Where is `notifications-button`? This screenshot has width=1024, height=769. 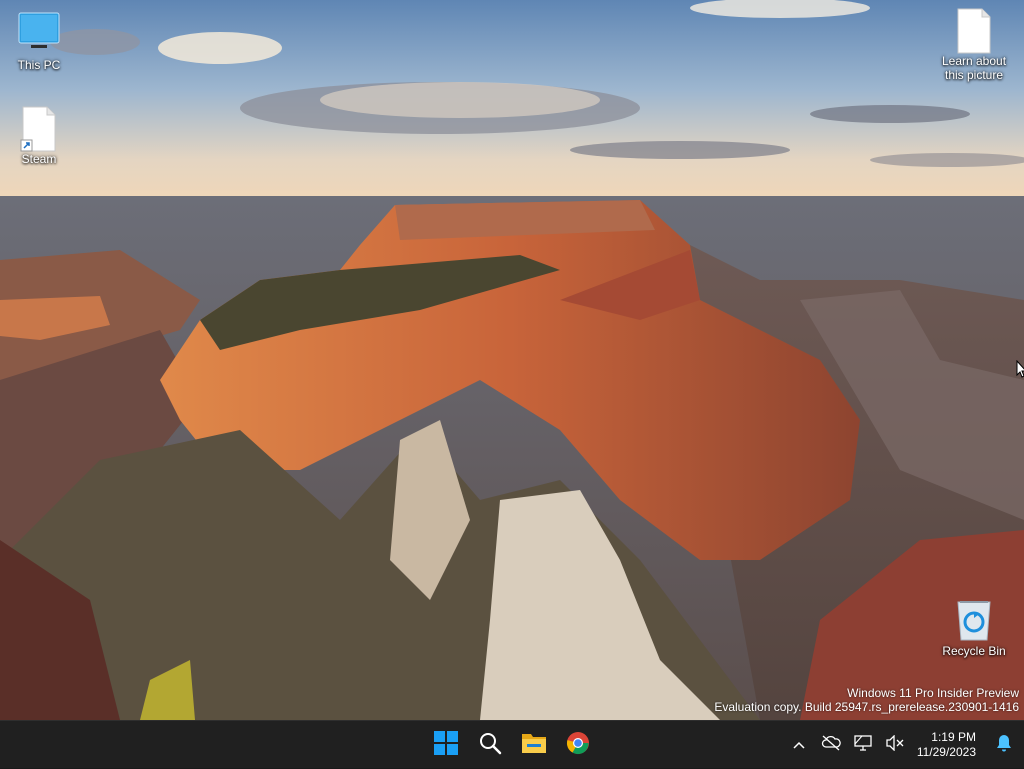
notifications-button is located at coordinates (1004, 745).